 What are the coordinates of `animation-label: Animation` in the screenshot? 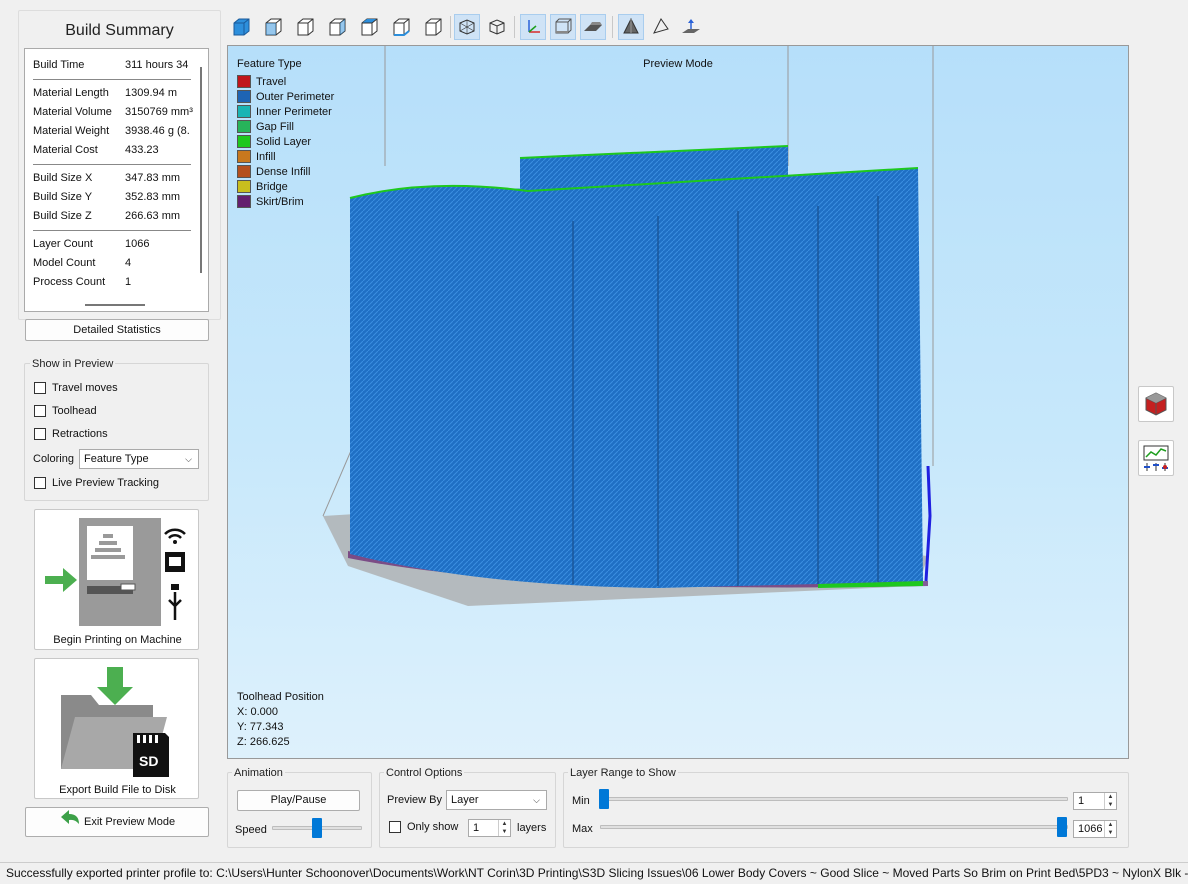 It's located at (258, 773).